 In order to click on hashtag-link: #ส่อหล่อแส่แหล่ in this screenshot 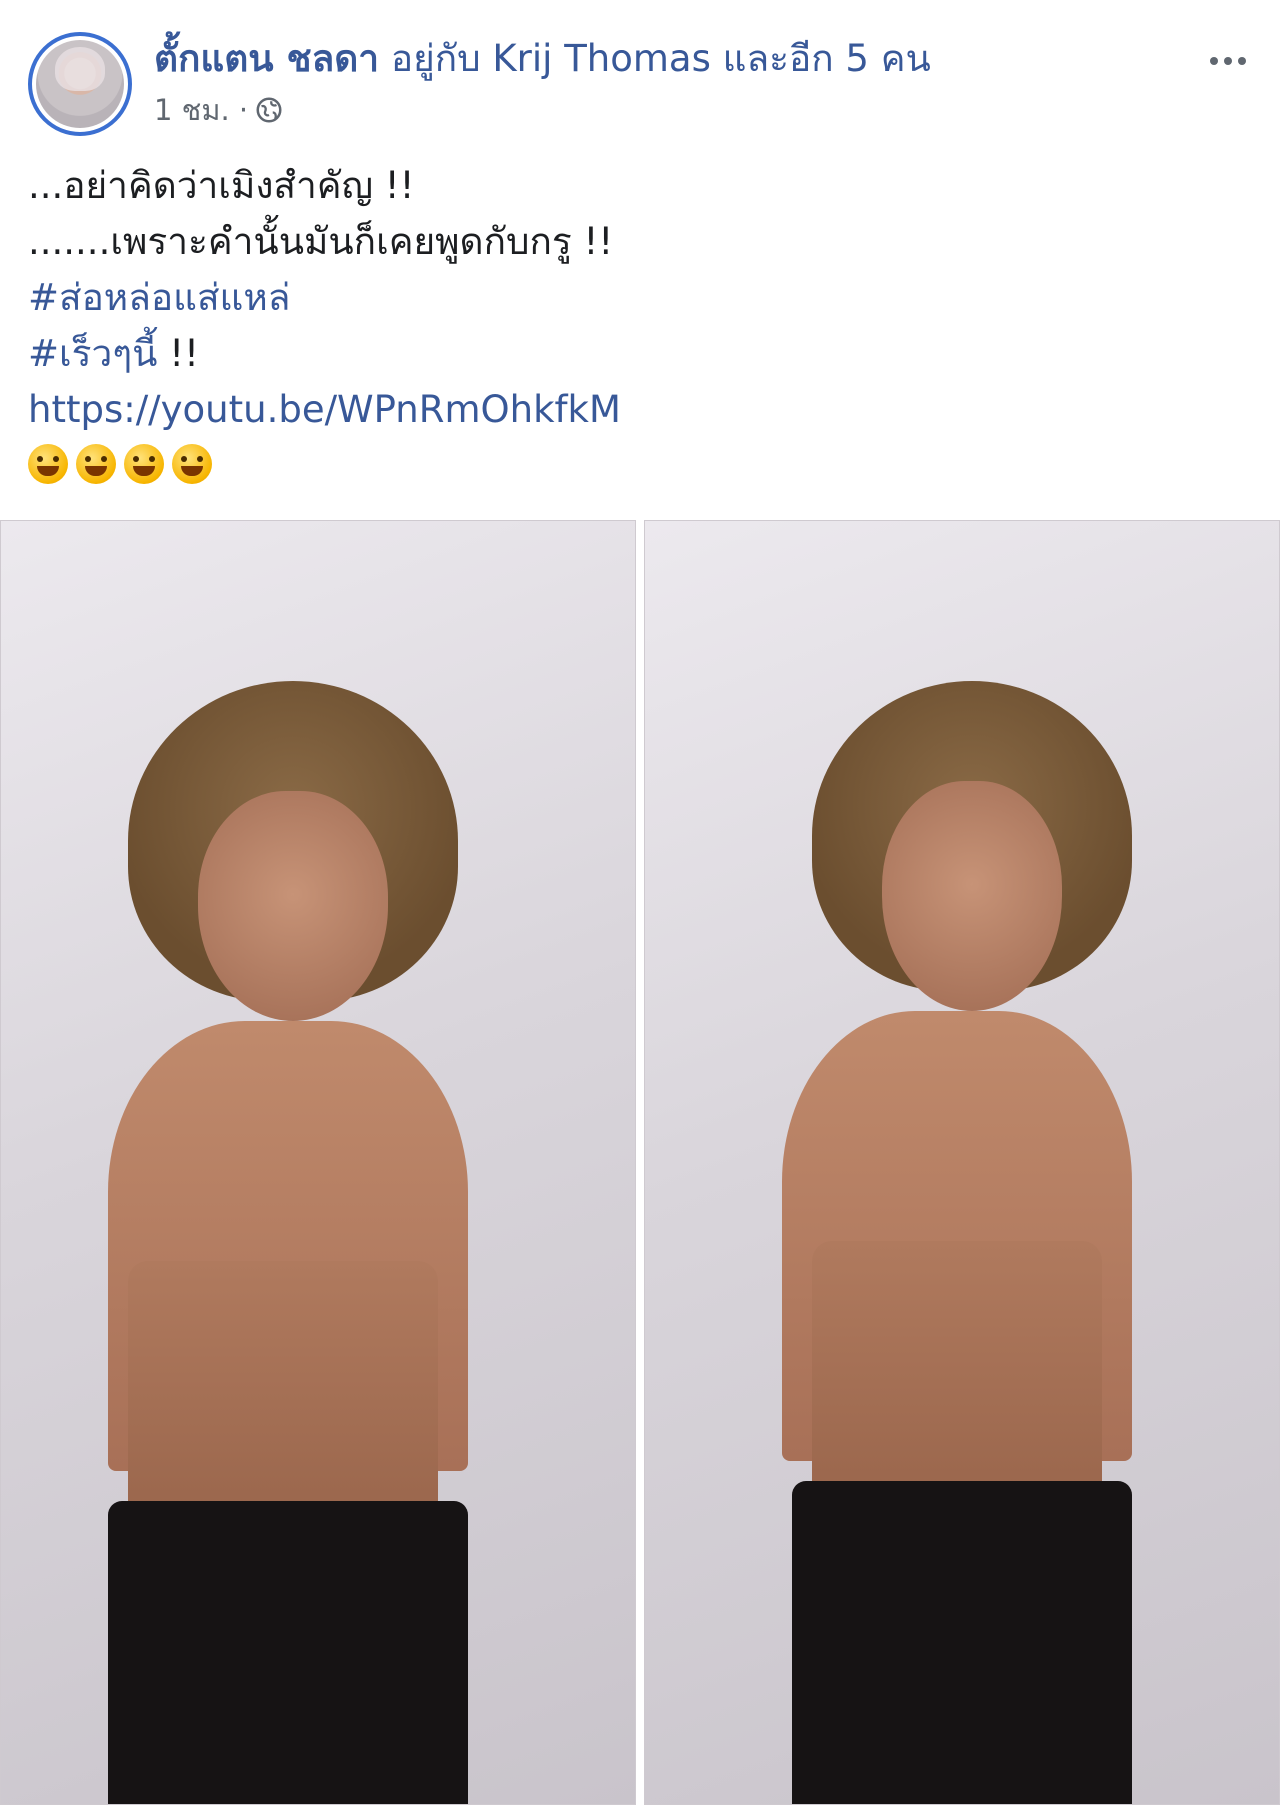, I will do `click(159, 297)`.